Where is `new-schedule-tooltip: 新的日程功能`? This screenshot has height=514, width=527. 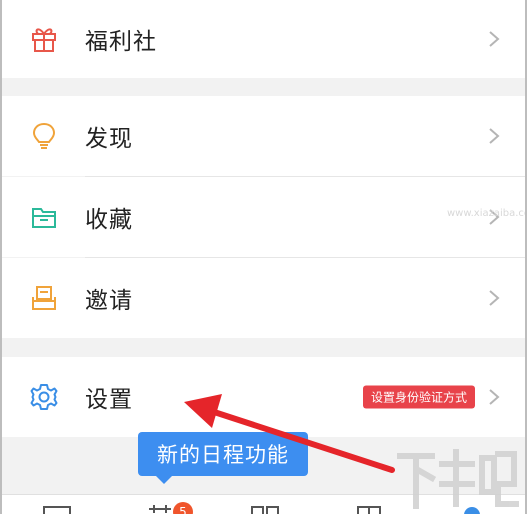 new-schedule-tooltip: 新的日程功能 is located at coordinates (223, 458).